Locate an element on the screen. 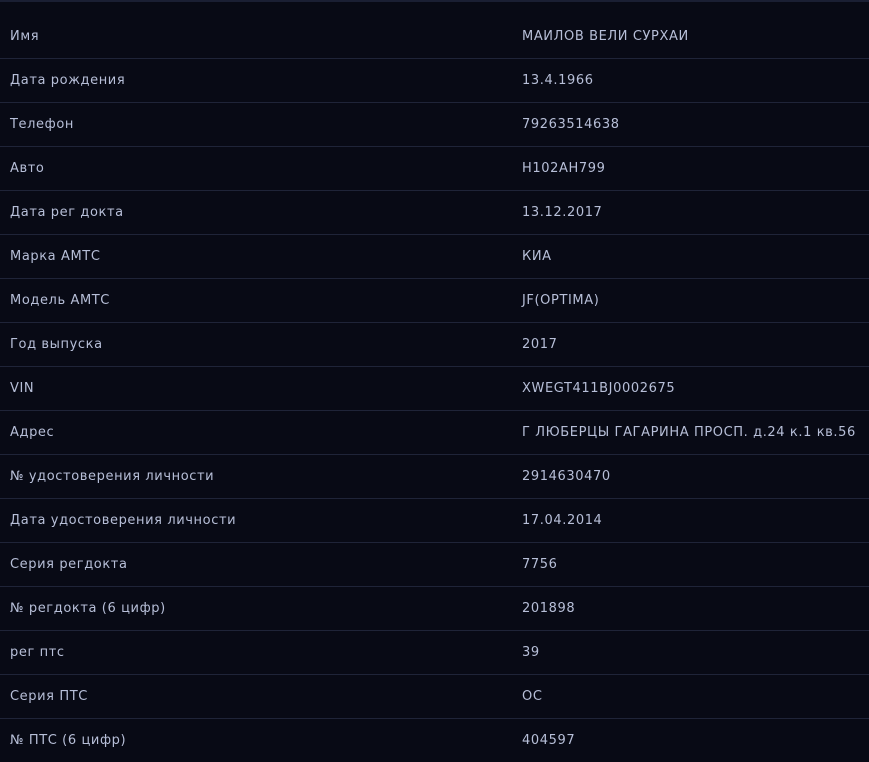 The image size is (869, 762). row-label: Серия регдокта is located at coordinates (69, 564).